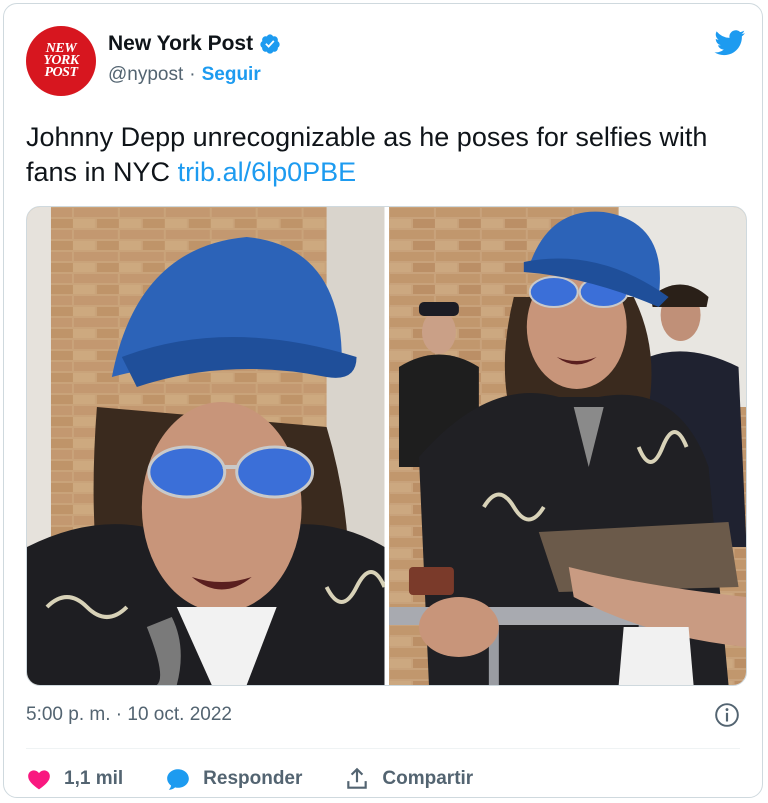  Describe the element at coordinates (428, 778) in the screenshot. I see `share-label: Compartir` at that location.